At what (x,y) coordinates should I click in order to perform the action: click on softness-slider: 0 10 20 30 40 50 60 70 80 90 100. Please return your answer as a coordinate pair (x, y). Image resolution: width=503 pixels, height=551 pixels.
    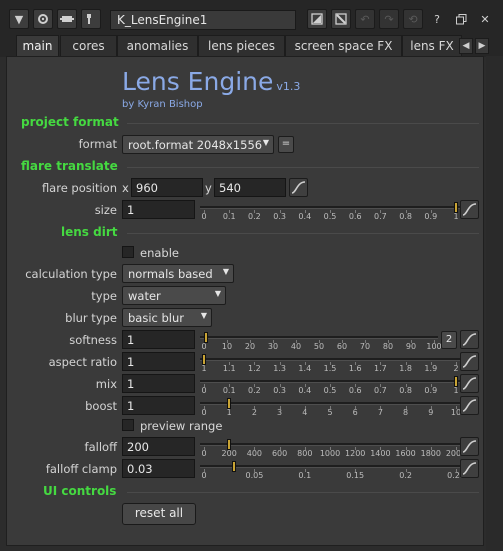
    Looking at the image, I should click on (321, 342).